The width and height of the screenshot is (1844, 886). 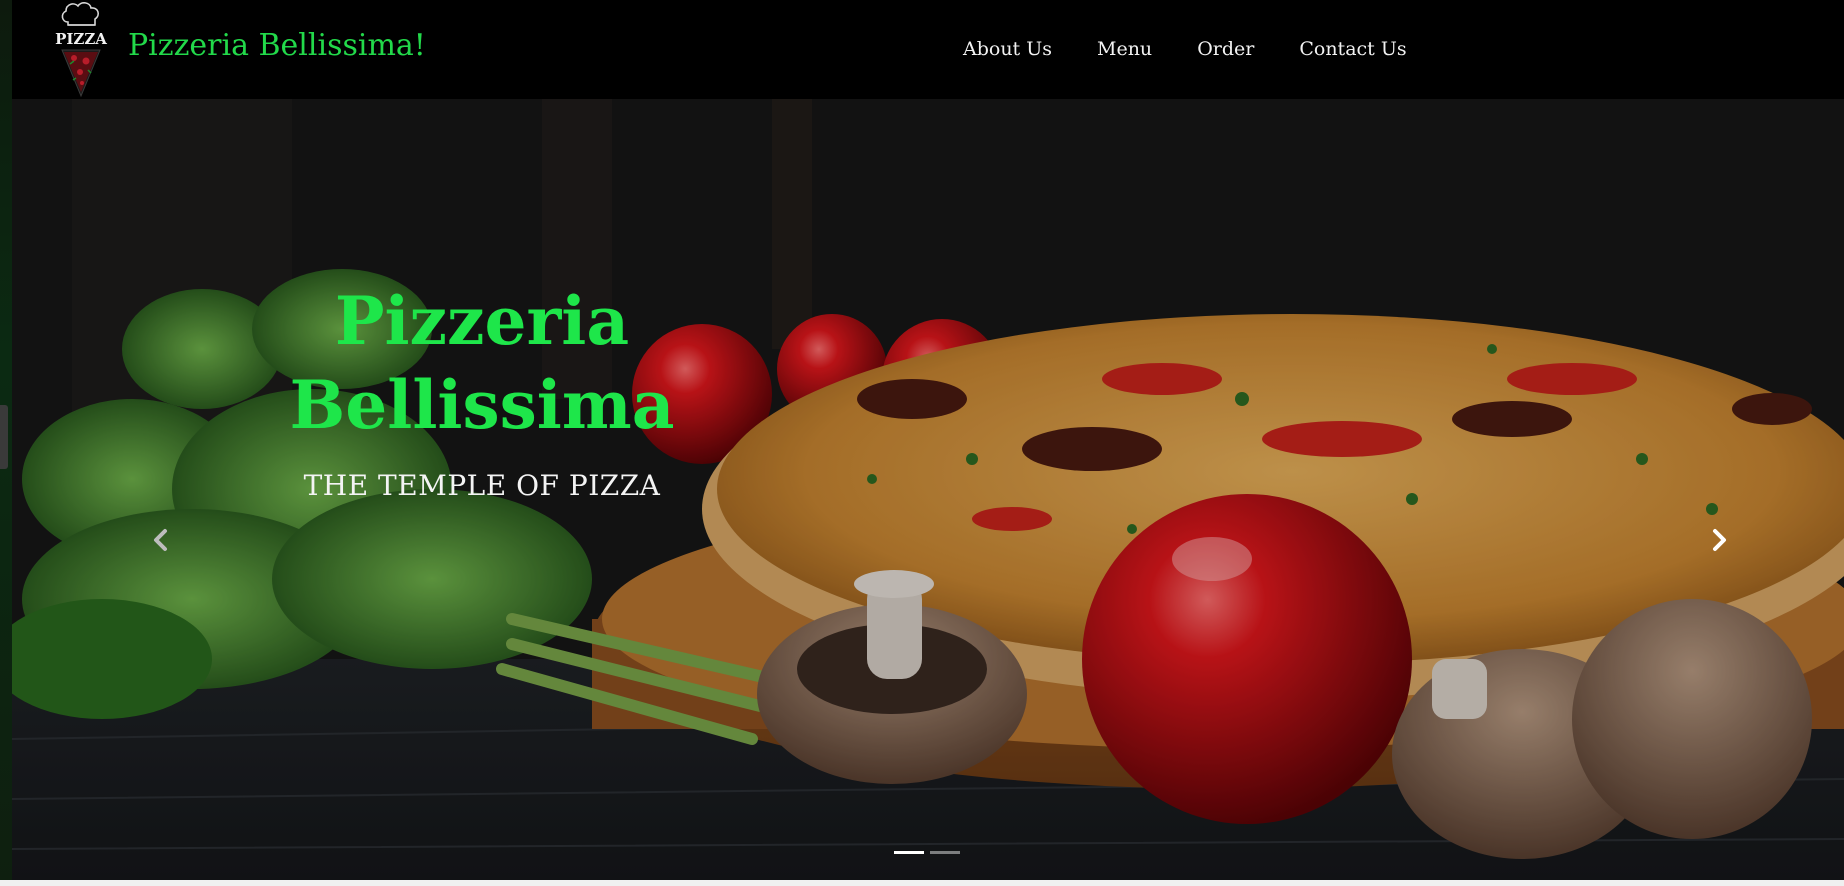 I want to click on brand-logo: PIZZA, so click(x=81, y=49).